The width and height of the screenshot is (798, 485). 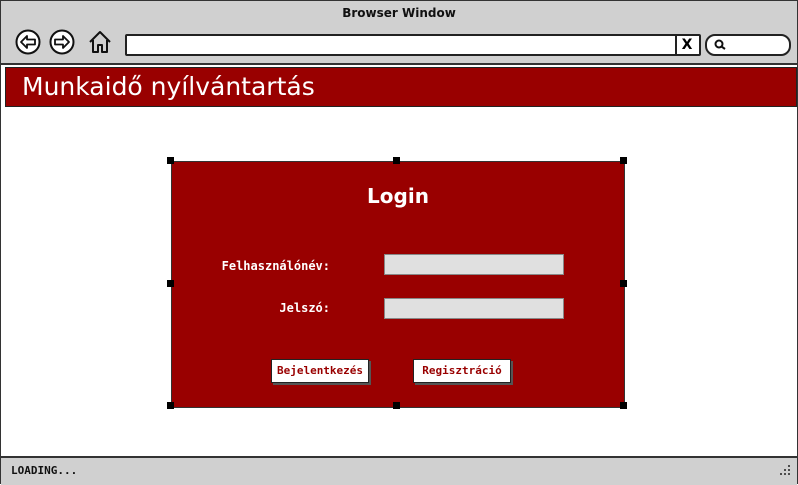 I want to click on browser-toolbar: X, so click(x=399, y=45).